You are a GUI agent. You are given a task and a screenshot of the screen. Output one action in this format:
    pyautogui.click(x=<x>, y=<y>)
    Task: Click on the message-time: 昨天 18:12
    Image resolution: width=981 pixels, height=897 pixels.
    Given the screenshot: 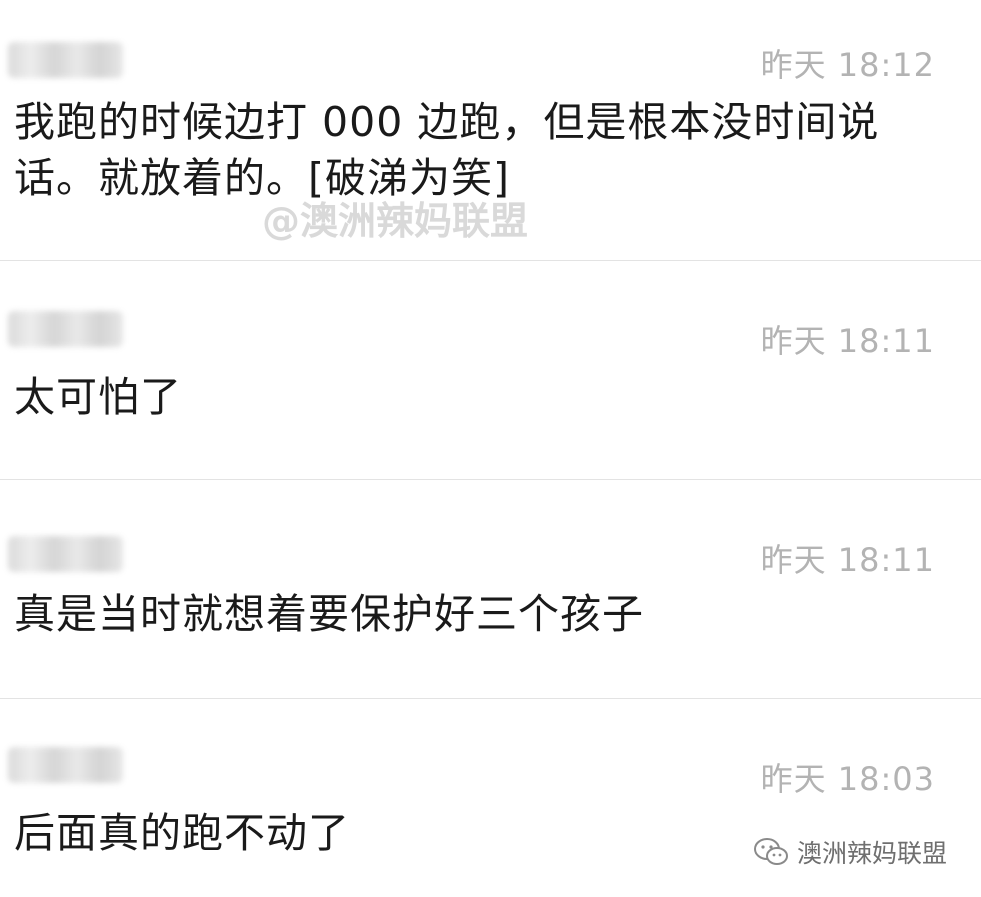 What is the action you would take?
    pyautogui.click(x=847, y=65)
    